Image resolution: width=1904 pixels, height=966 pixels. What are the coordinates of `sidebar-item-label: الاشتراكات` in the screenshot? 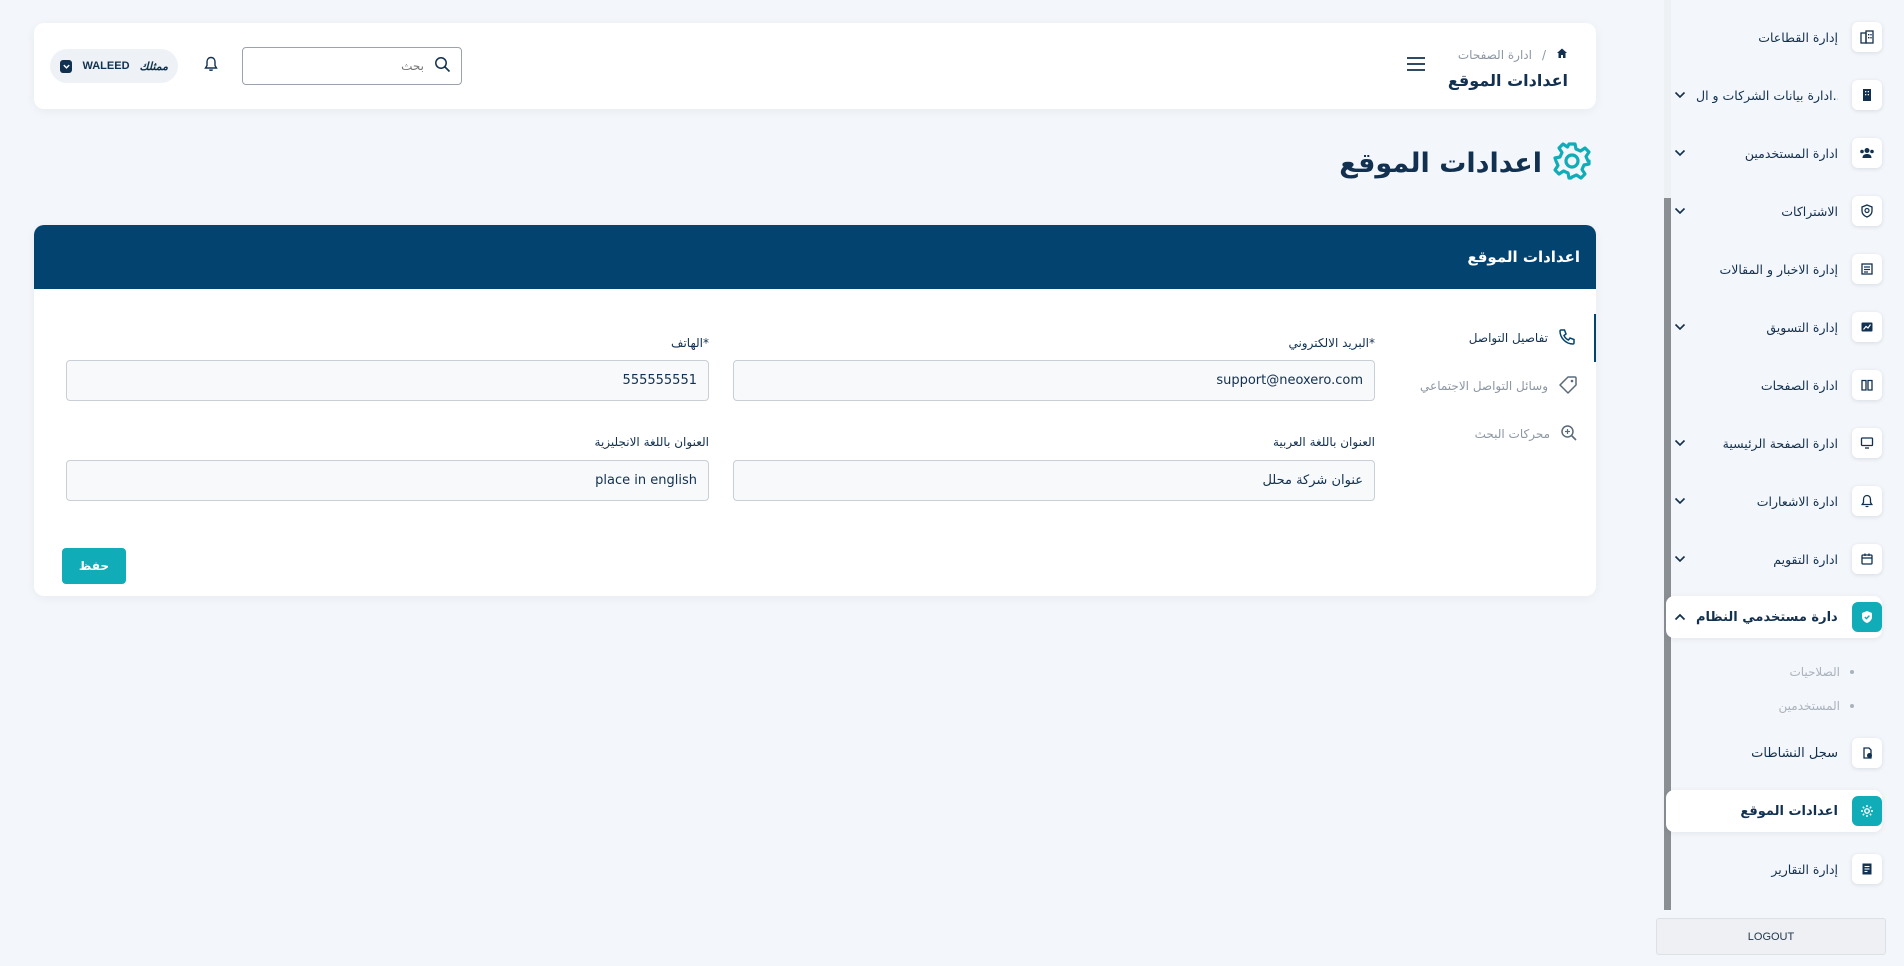 It's located at (1809, 211).